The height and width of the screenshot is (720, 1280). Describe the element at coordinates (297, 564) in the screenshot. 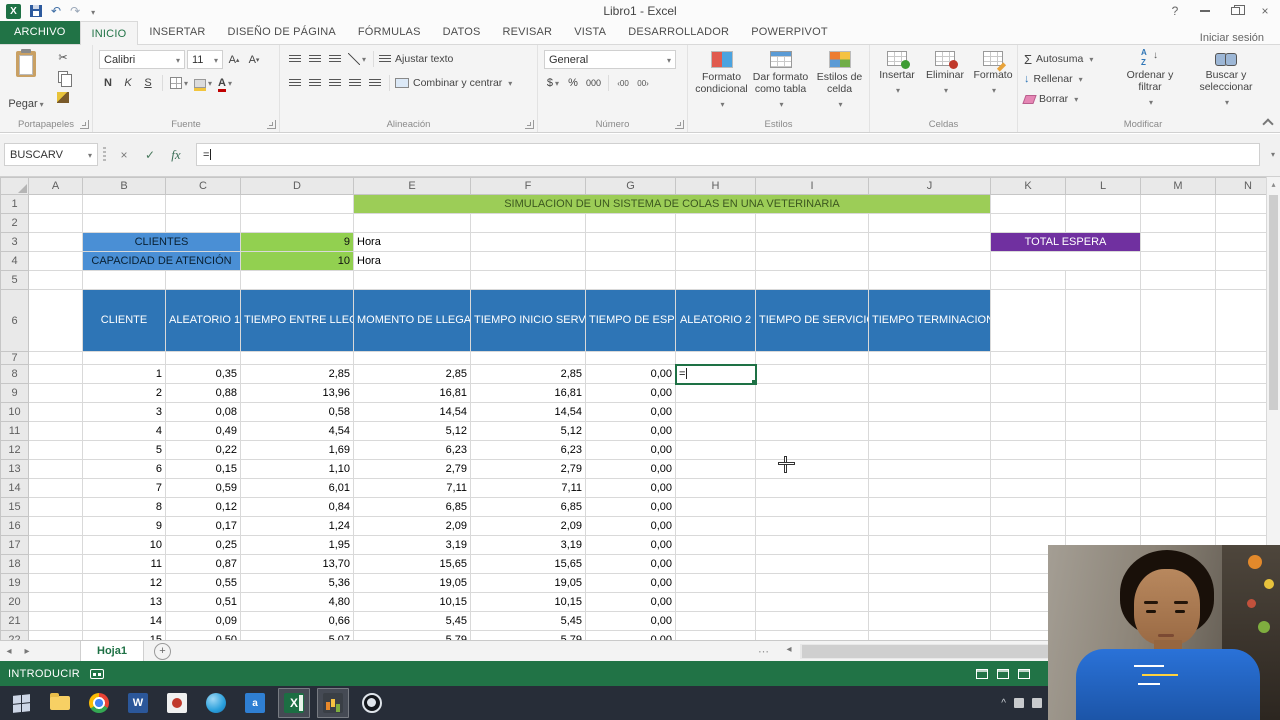

I see `cell: 13,70` at that location.